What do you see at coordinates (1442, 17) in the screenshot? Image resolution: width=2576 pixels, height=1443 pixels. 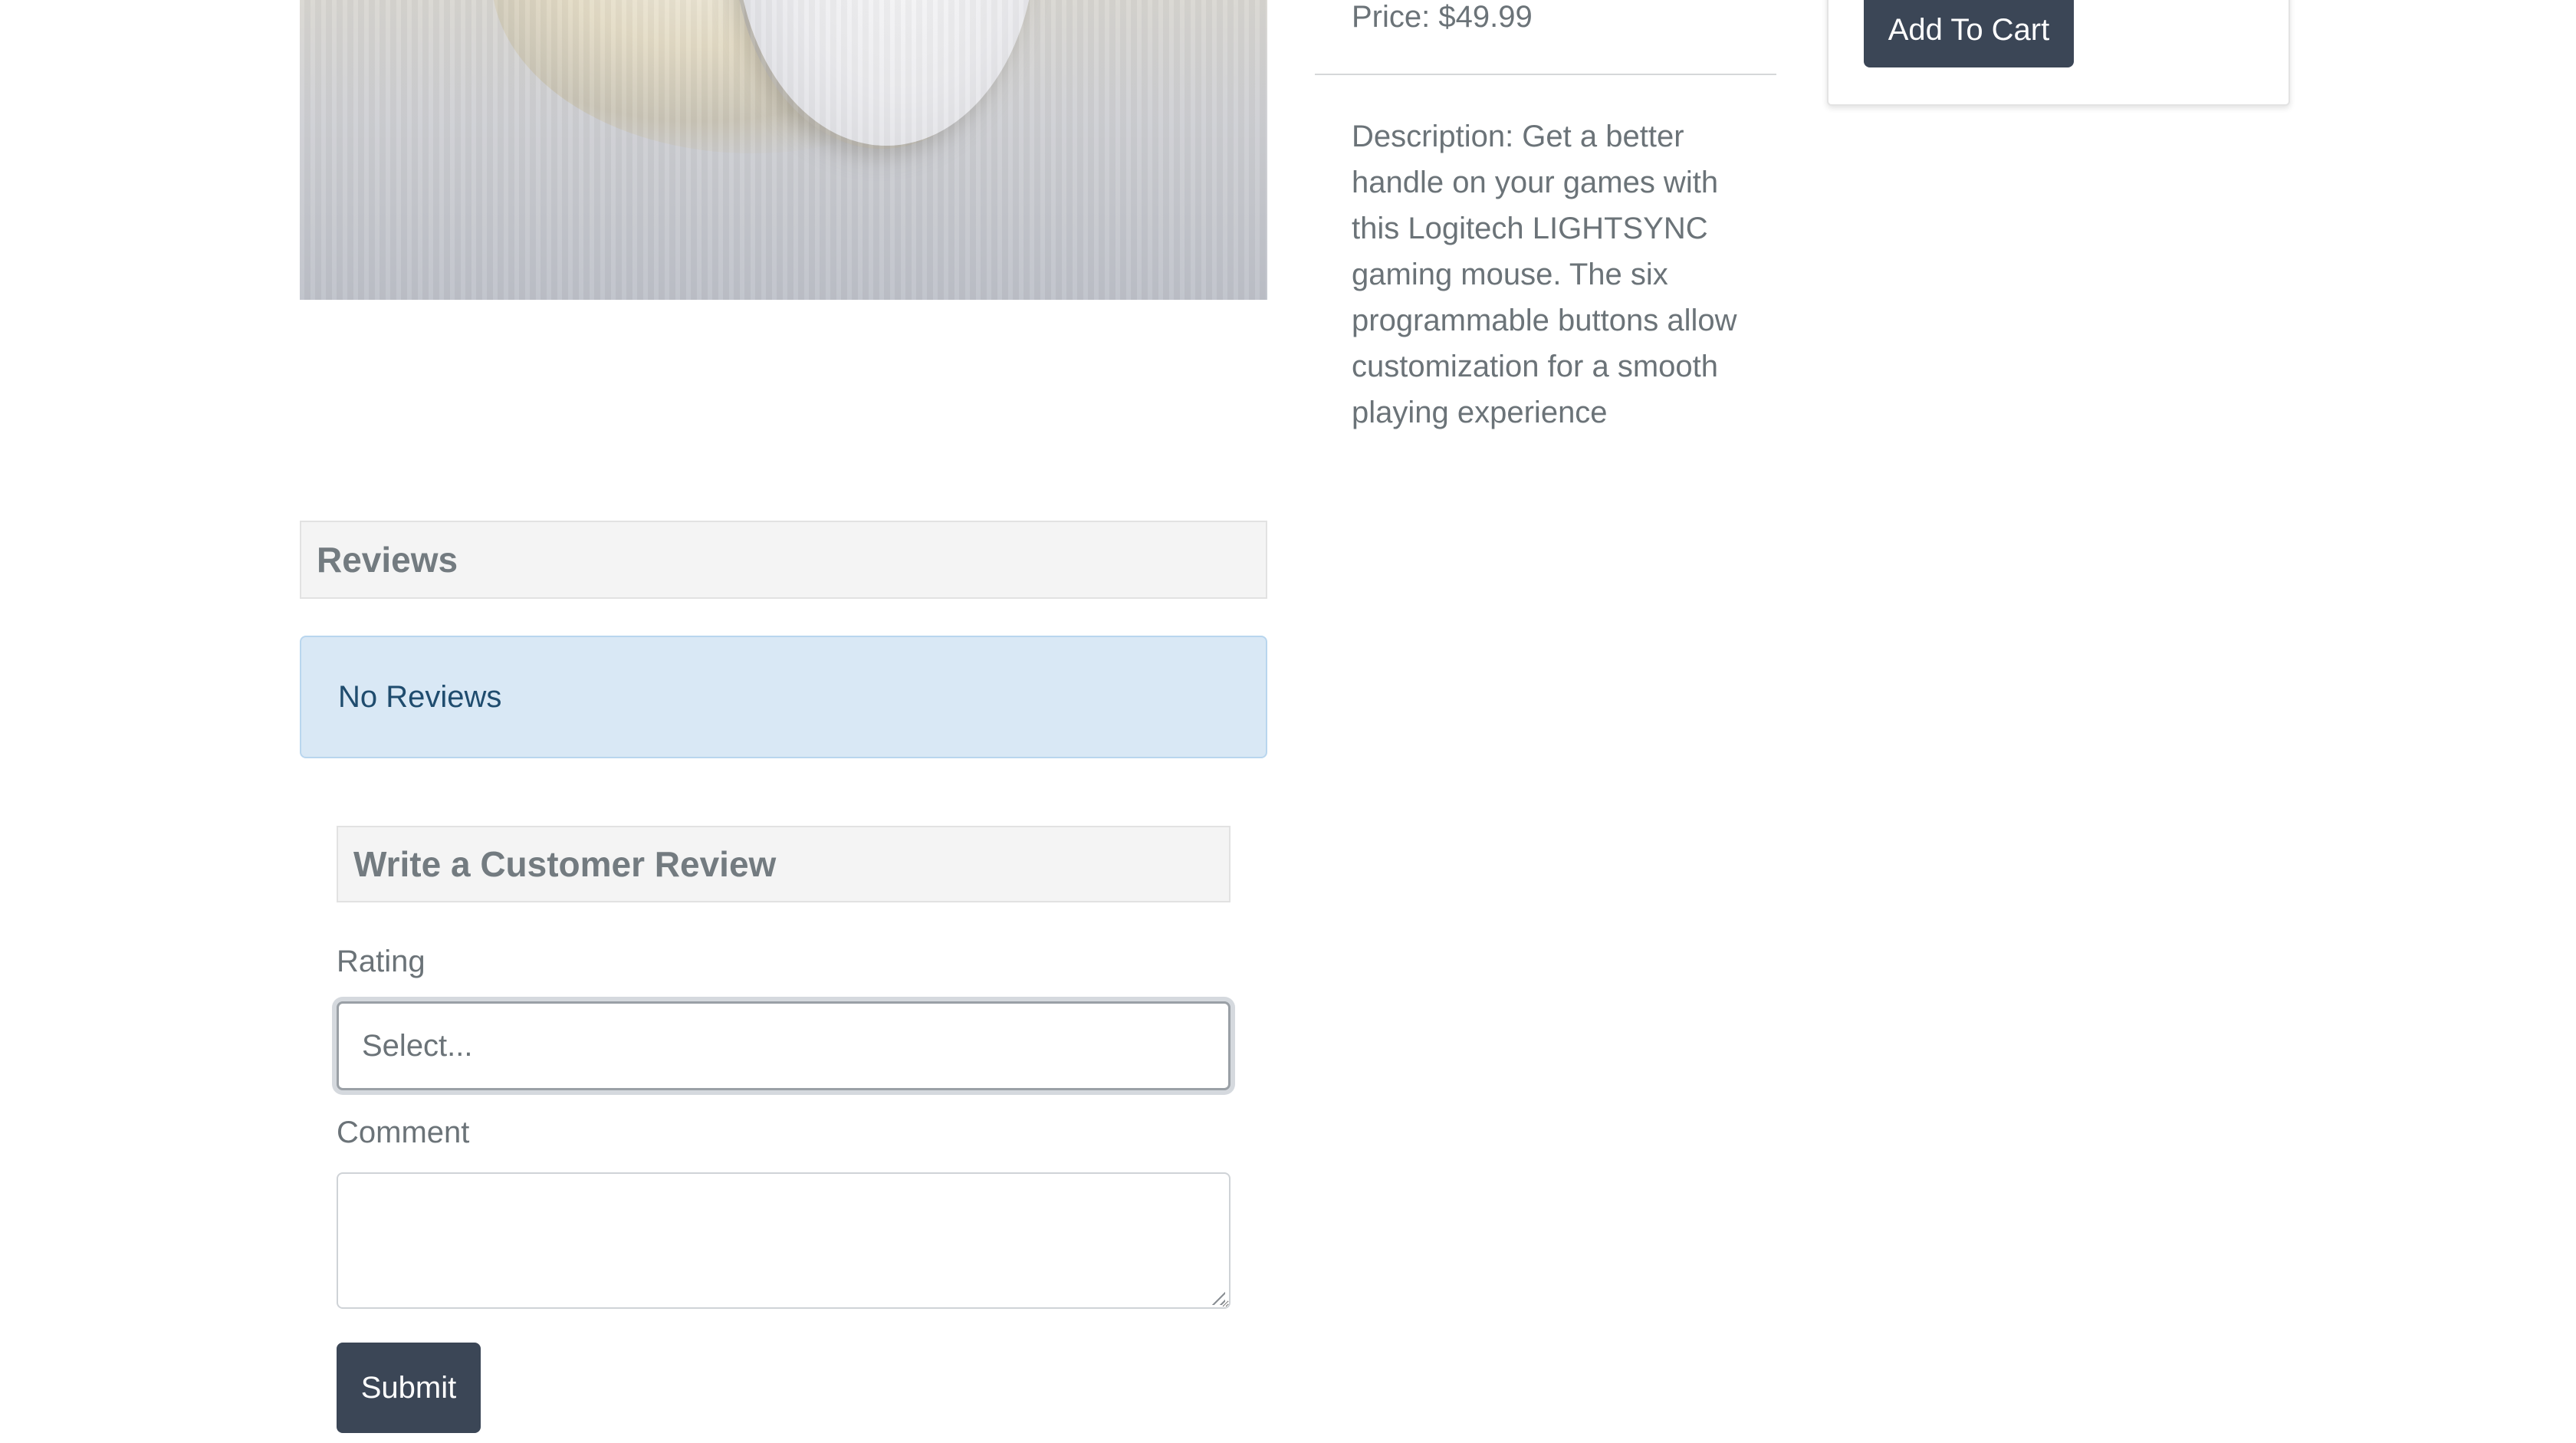 I see `product-price: Price: $49.99` at bounding box center [1442, 17].